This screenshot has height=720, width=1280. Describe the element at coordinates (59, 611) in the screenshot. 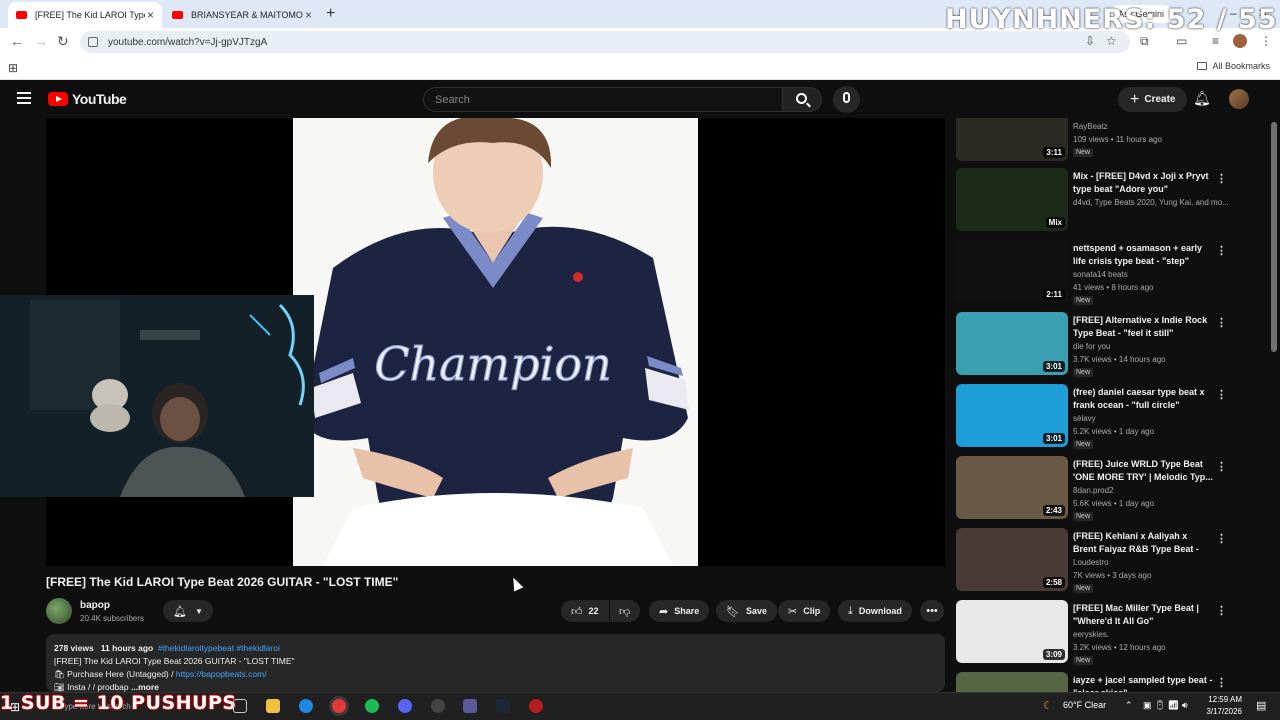

I see `channel-avatar` at that location.